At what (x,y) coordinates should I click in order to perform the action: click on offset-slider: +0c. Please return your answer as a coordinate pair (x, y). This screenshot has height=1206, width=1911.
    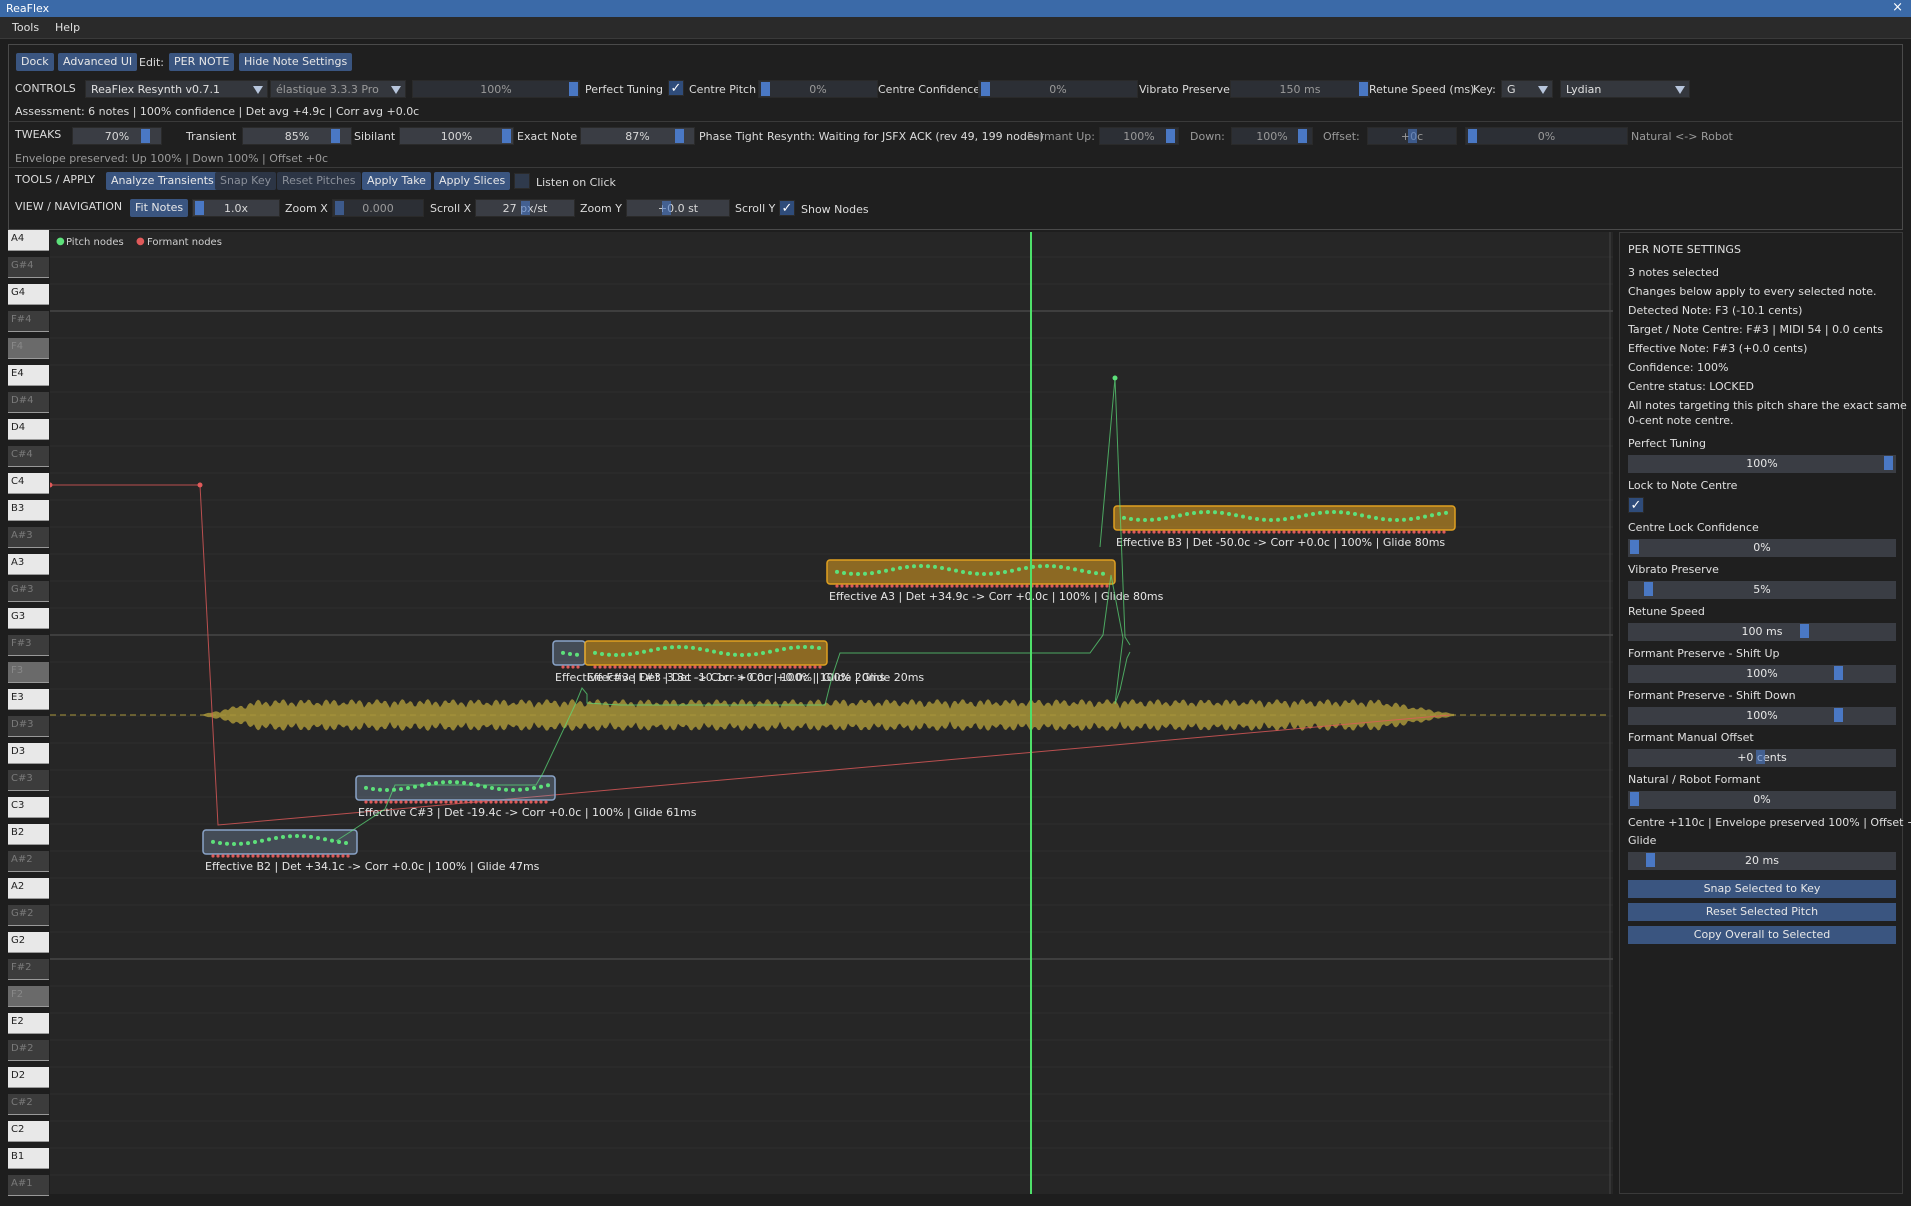
    Looking at the image, I should click on (1412, 136).